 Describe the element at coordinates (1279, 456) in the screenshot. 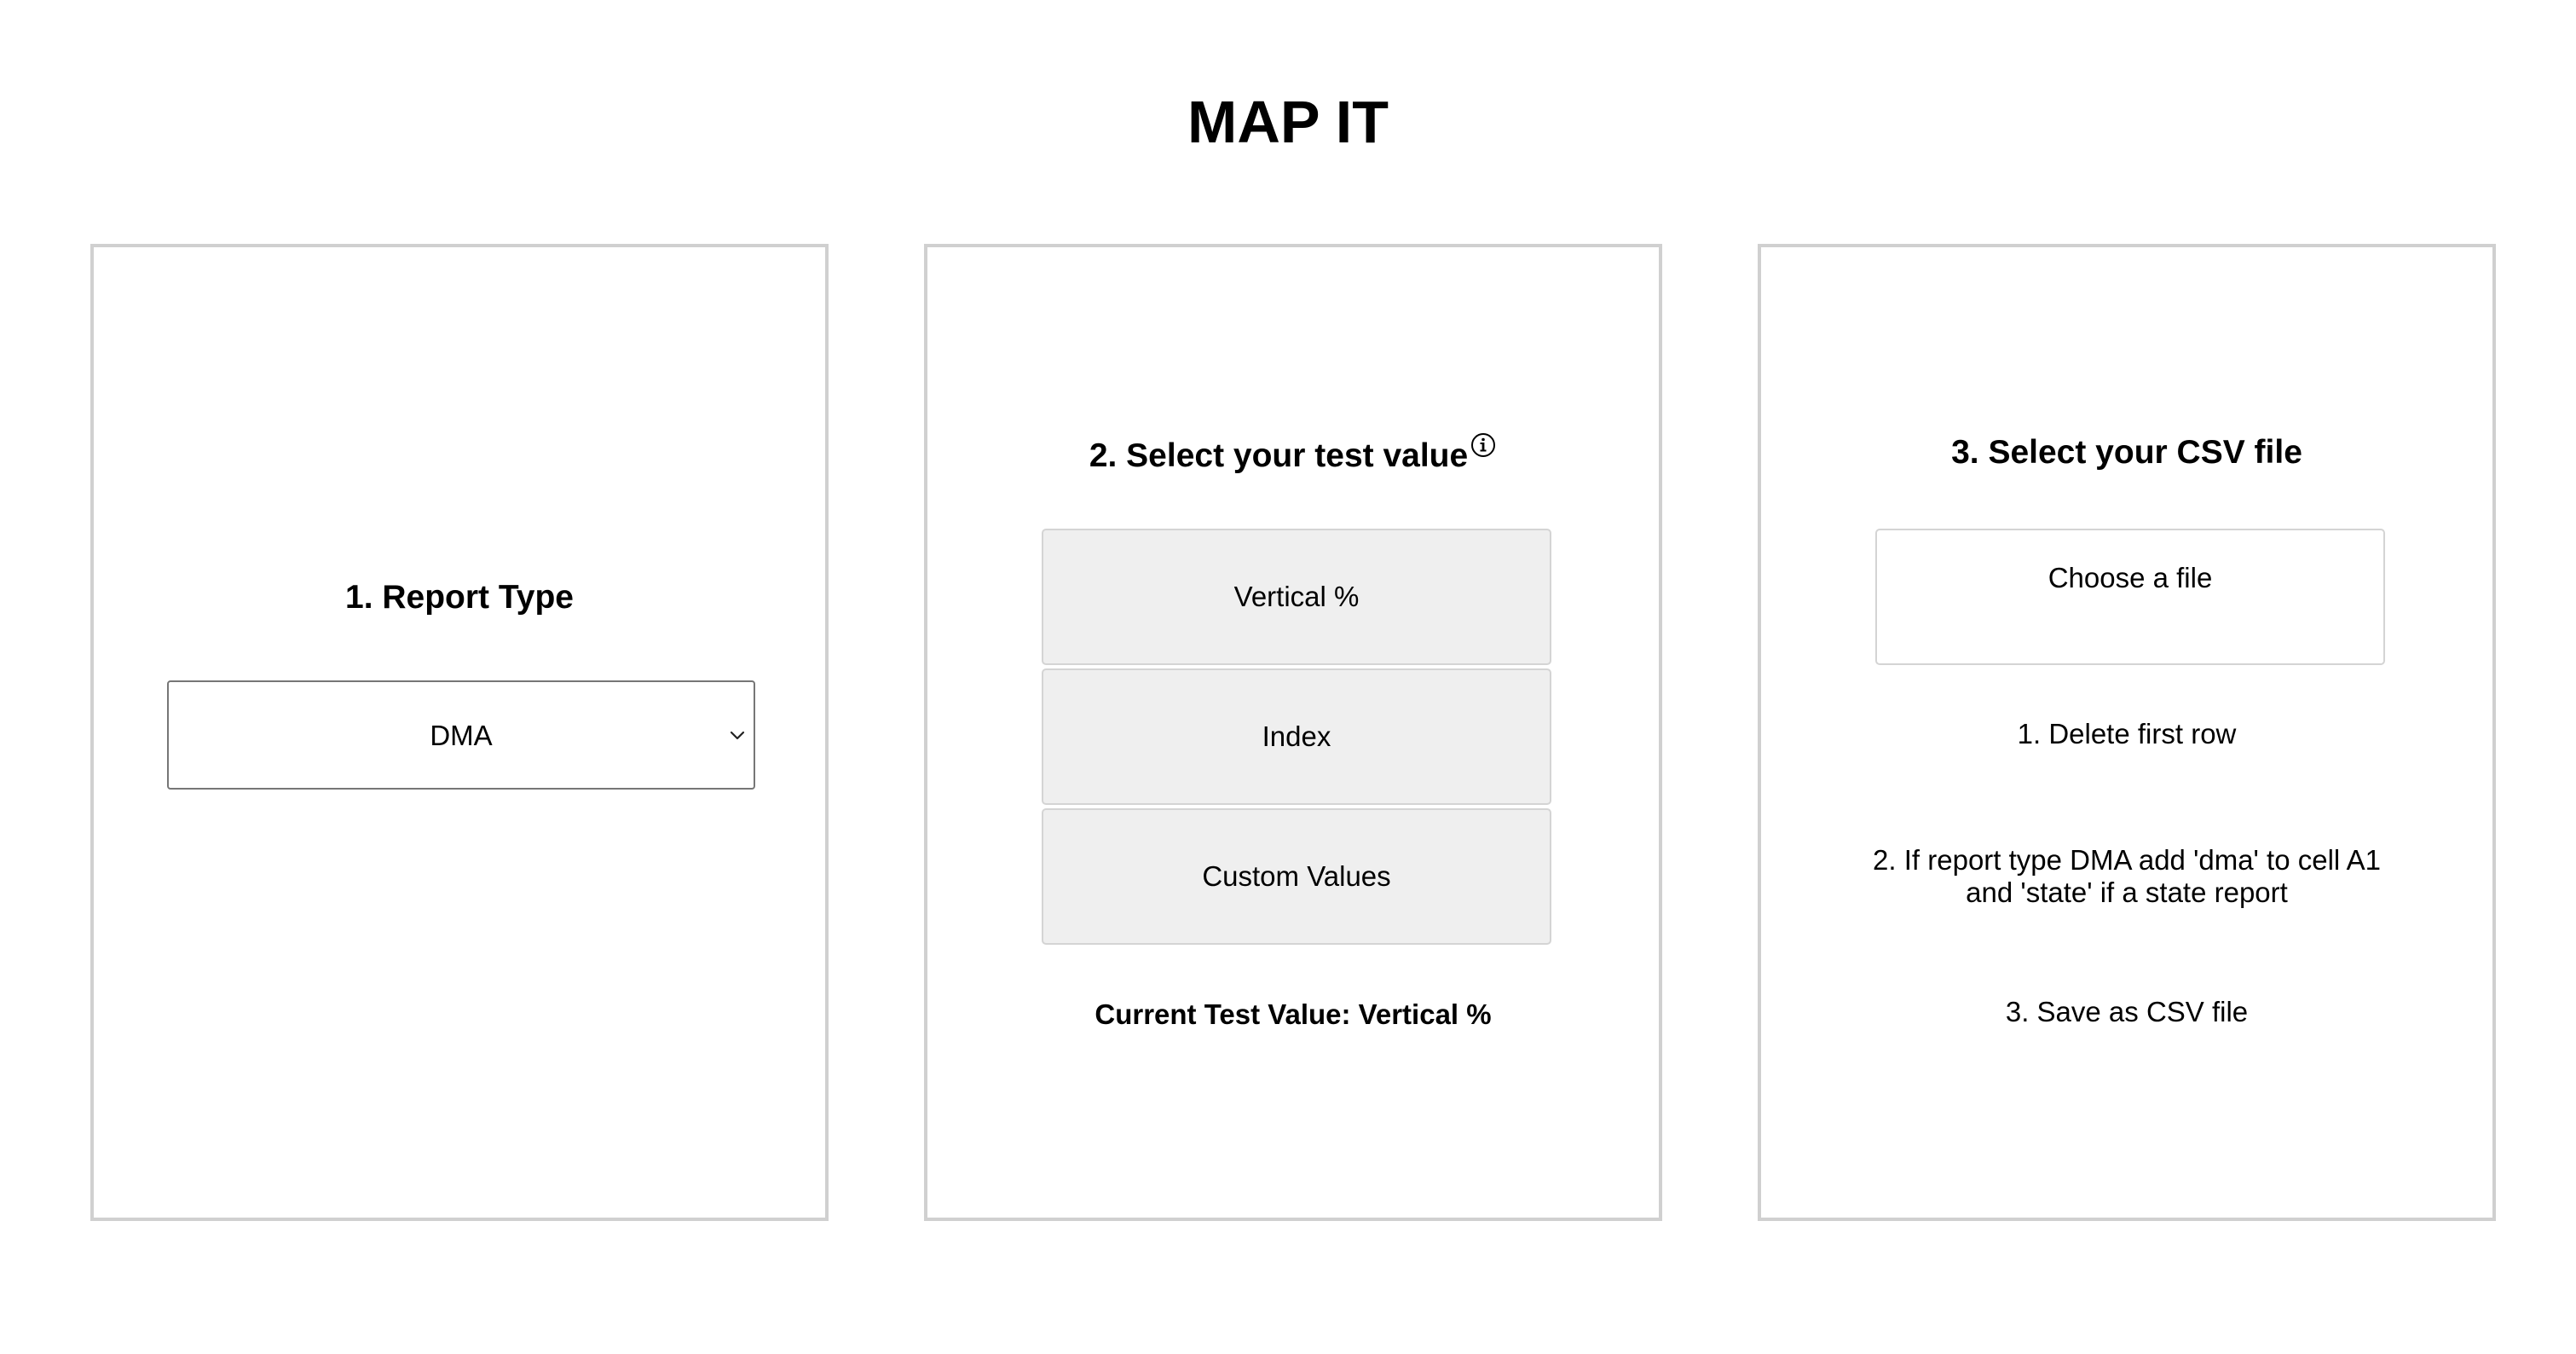

I see `test-value-heading: 2. Select your test value` at that location.